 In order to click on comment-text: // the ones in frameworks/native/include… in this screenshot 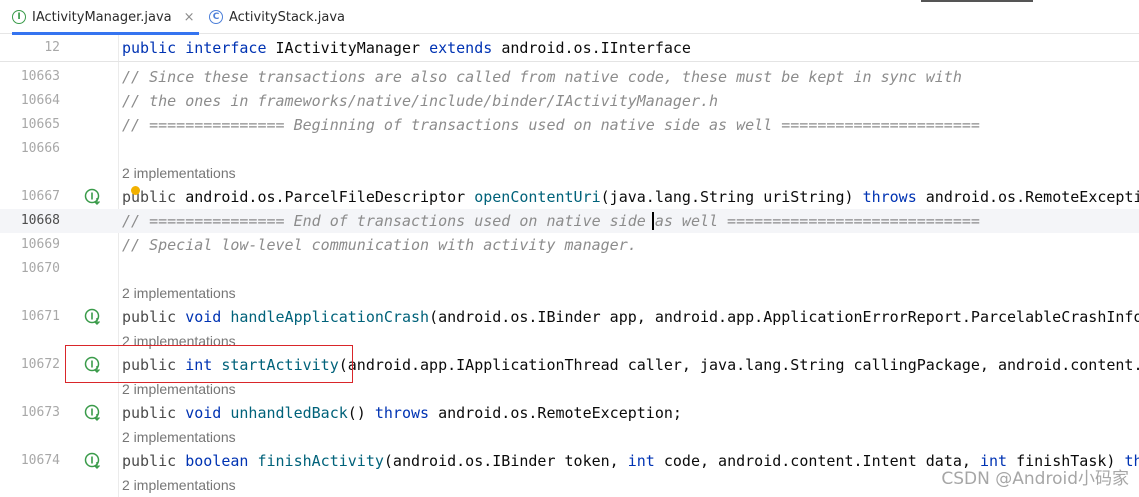, I will do `click(420, 101)`.